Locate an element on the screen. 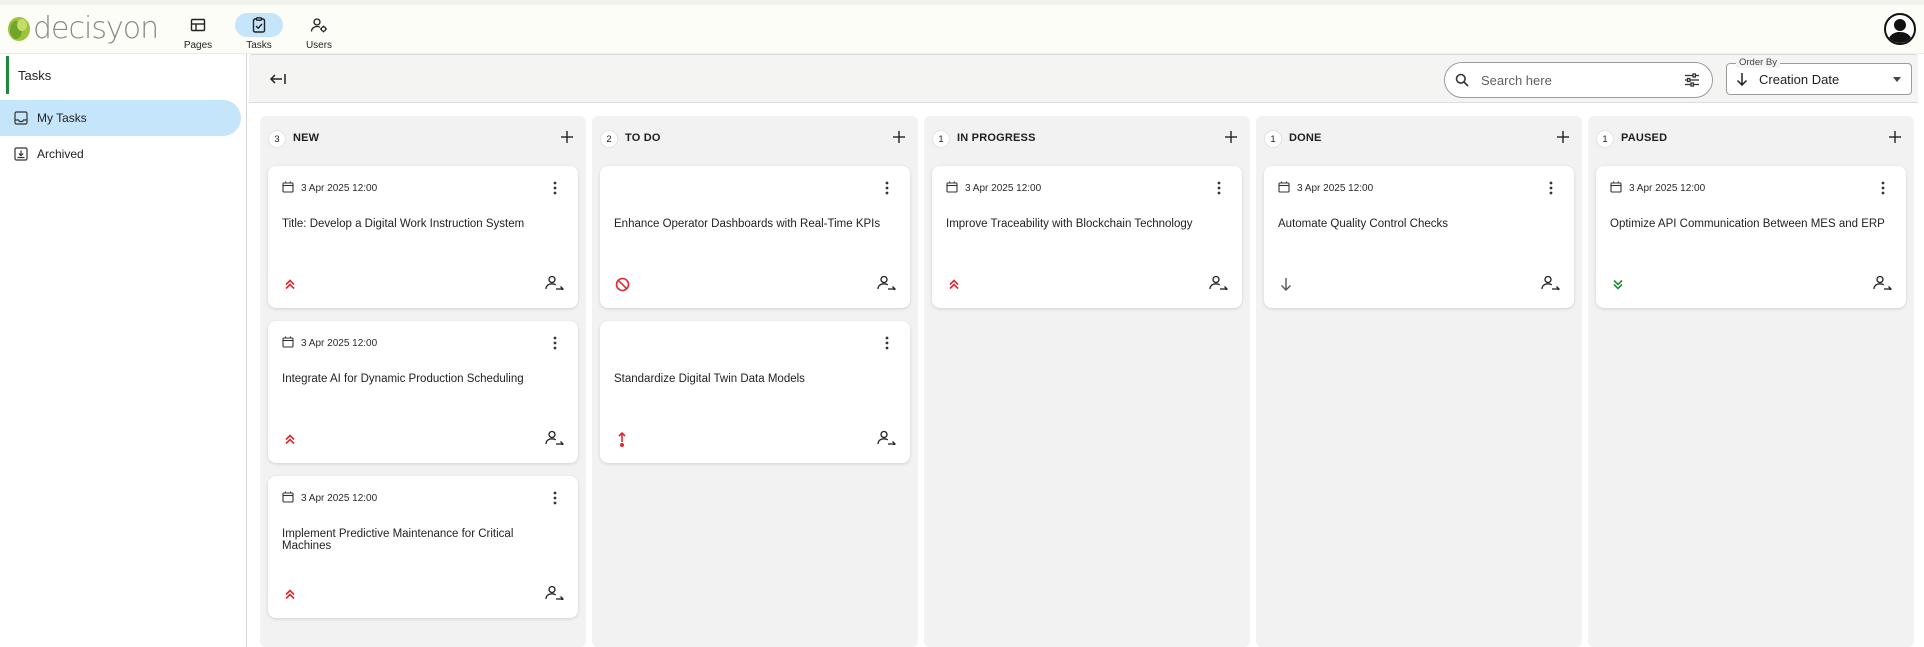 This screenshot has height=647, width=1924. search-input is located at coordinates (1576, 80).